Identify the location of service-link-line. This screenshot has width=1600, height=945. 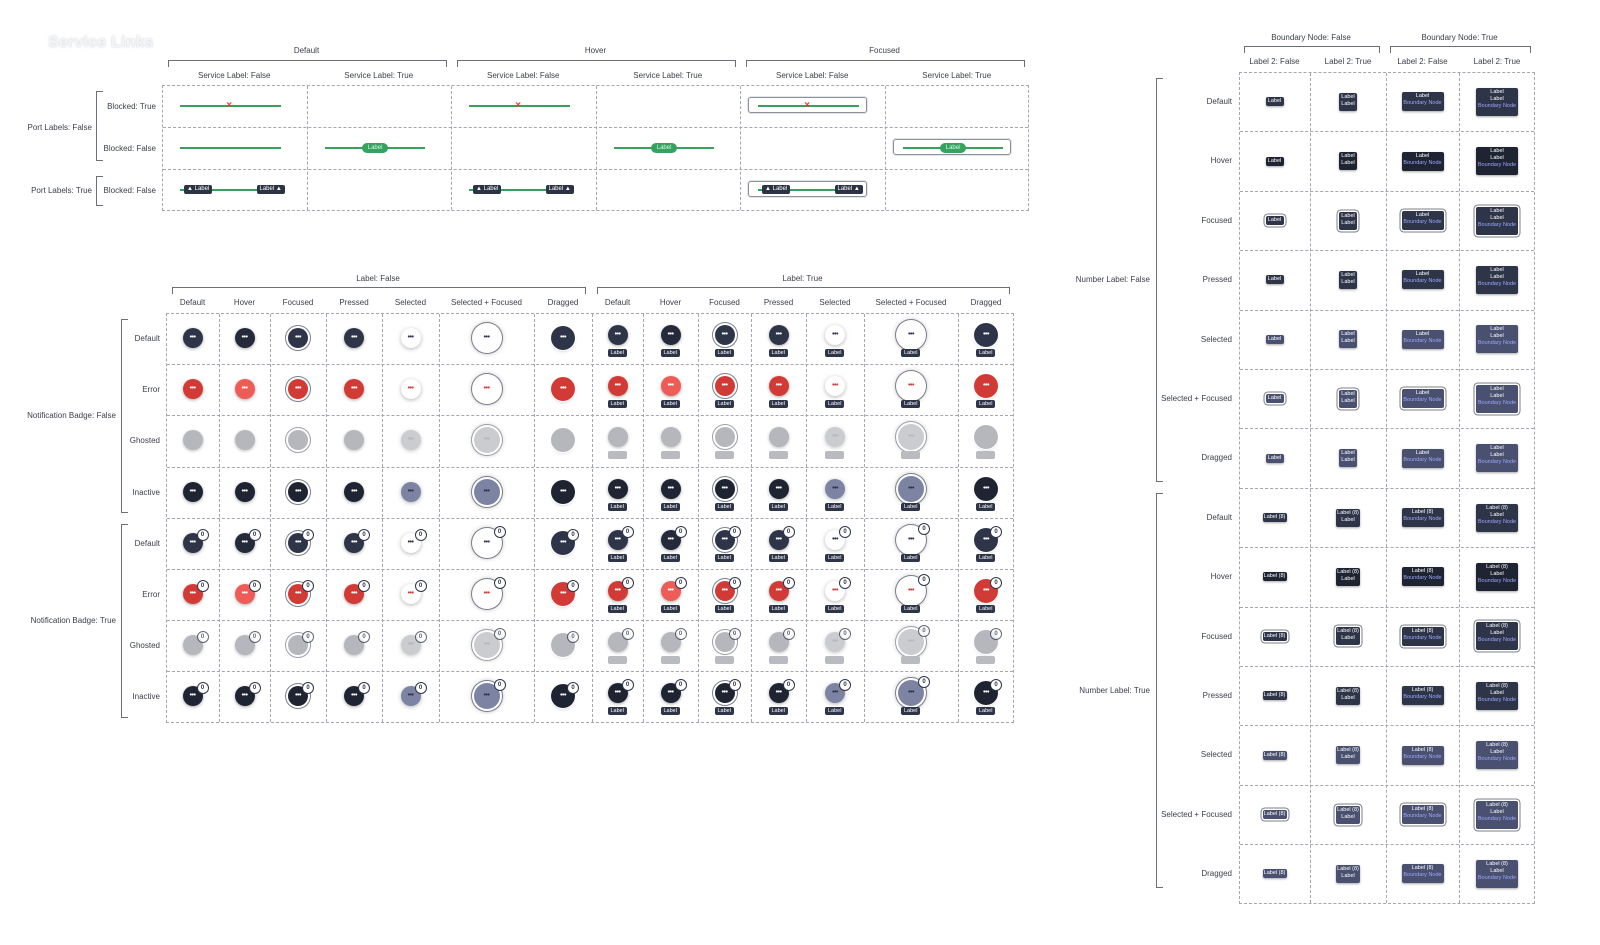
(230, 148).